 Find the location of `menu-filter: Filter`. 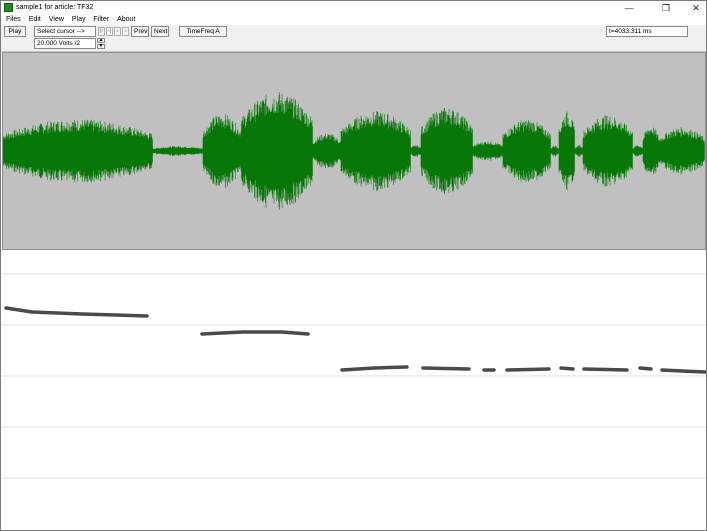

menu-filter: Filter is located at coordinates (102, 20).